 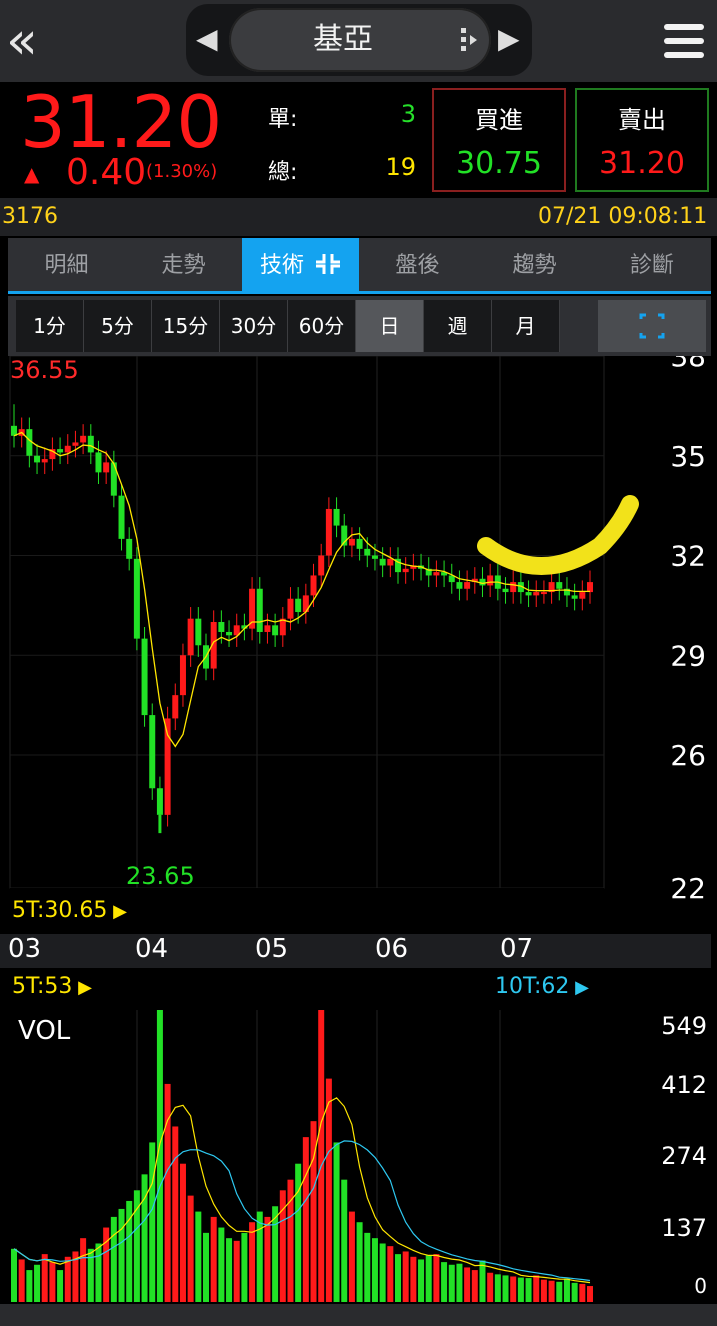 I want to click on price-change-percent: (1.30%), so click(x=182, y=171).